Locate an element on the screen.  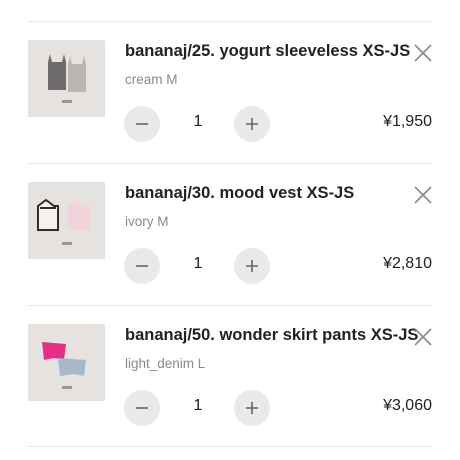
bottom-divider is located at coordinates (230, 446).